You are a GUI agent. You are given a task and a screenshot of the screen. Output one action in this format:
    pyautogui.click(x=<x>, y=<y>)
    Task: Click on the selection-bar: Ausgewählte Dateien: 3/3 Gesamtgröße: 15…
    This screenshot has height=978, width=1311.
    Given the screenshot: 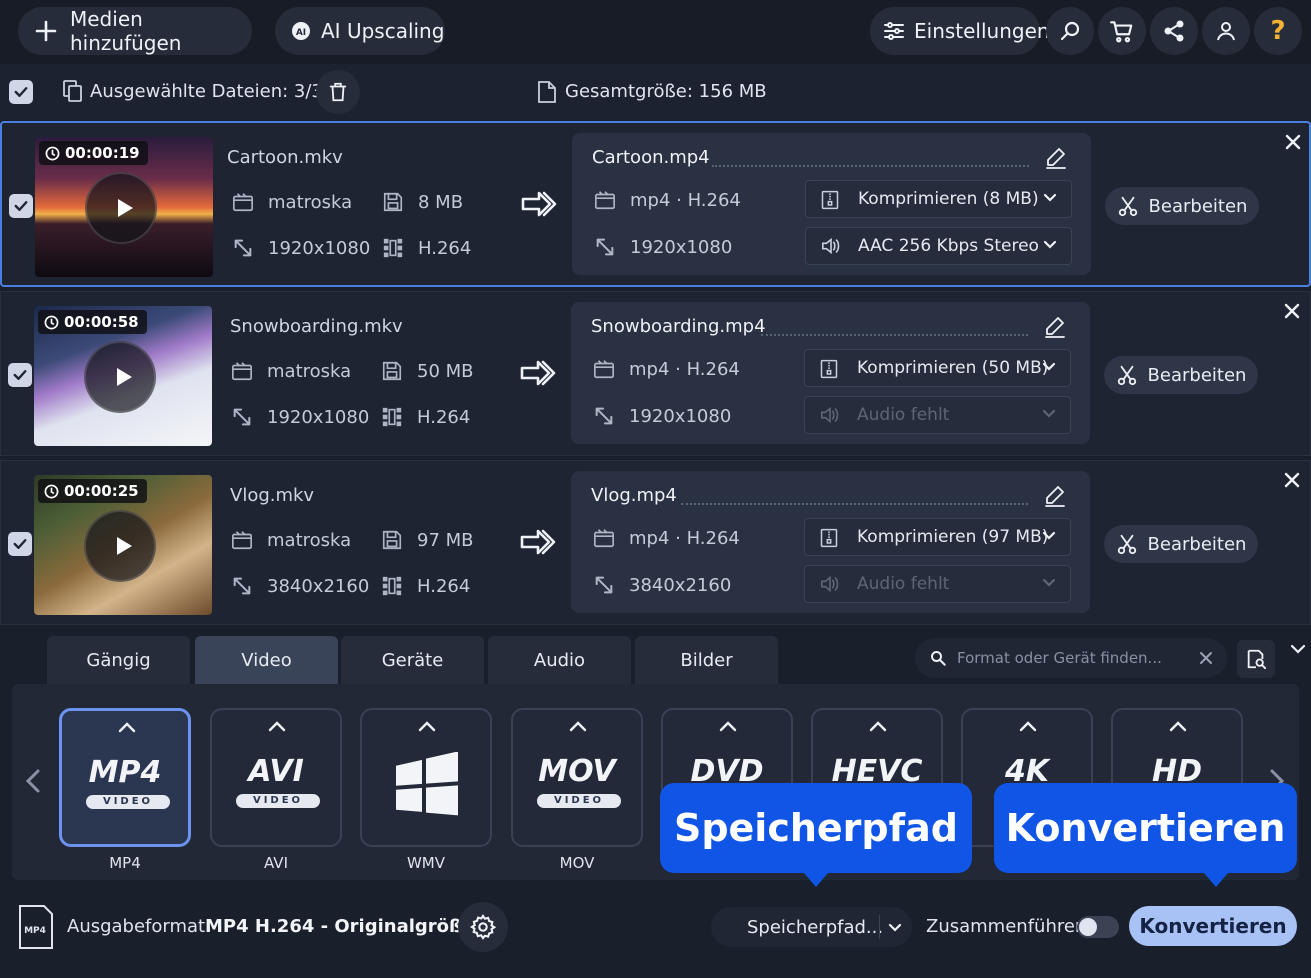 What is the action you would take?
    pyautogui.click(x=655, y=92)
    